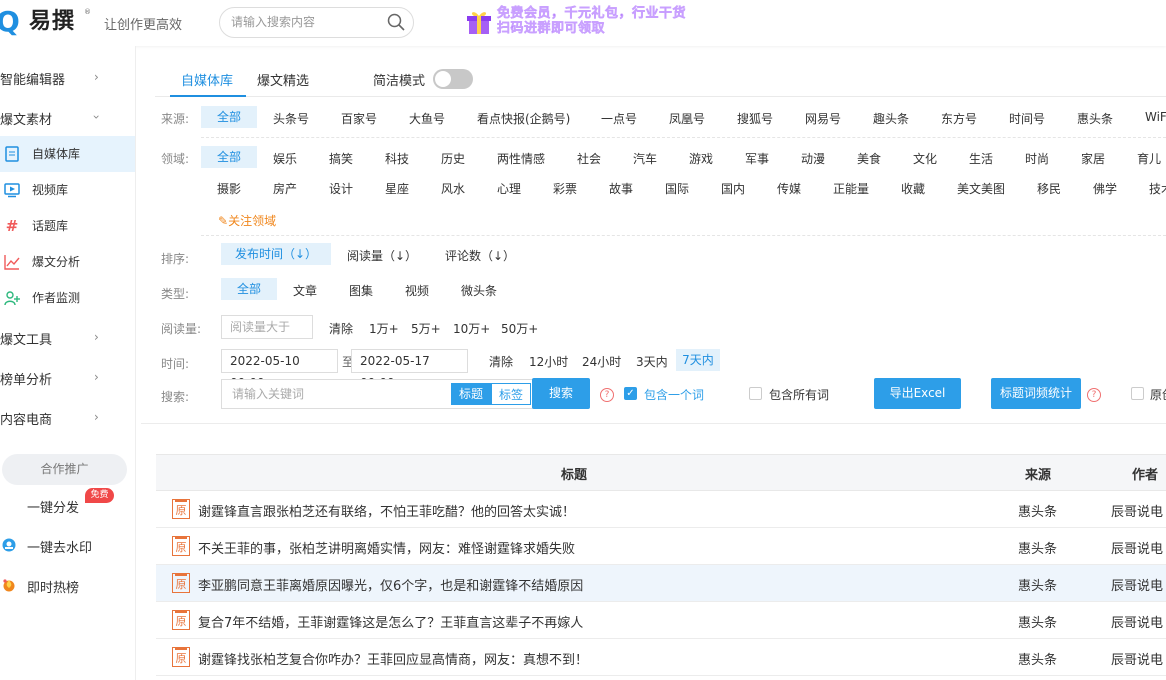 Image resolution: width=1166 pixels, height=680 pixels. Describe the element at coordinates (67, 190) in the screenshot. I see `sidebar-item-video-library: 视频库` at that location.